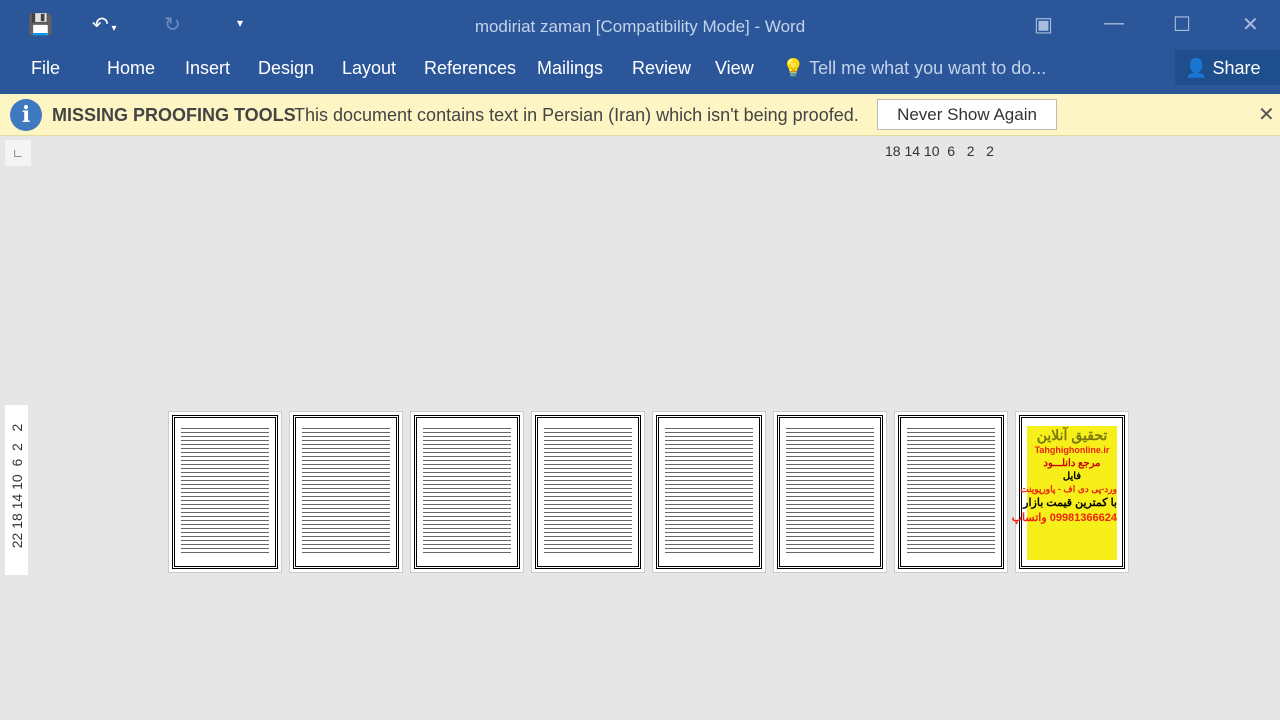 This screenshot has height=720, width=1280. I want to click on tab-view: View, so click(734, 68).